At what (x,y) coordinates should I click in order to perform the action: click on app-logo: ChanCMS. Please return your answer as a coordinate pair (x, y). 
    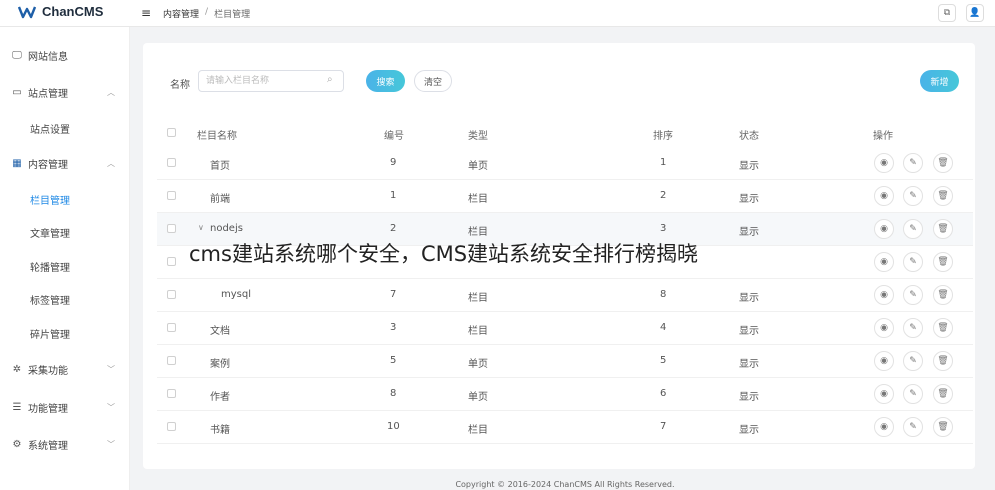
    Looking at the image, I should click on (60, 11).